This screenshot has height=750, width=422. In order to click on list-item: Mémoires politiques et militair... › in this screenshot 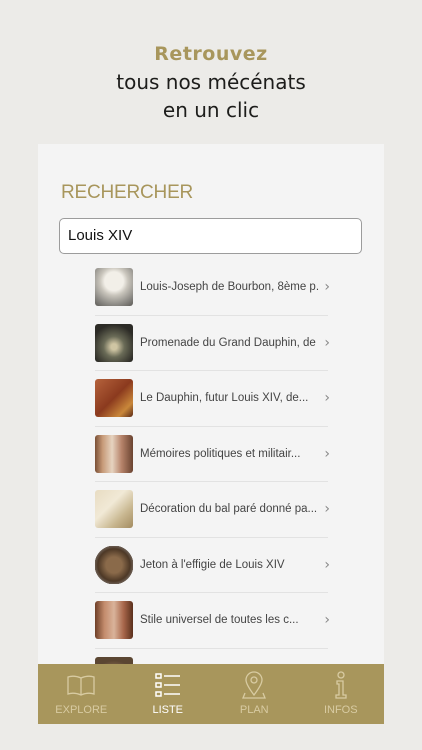, I will do `click(212, 454)`.